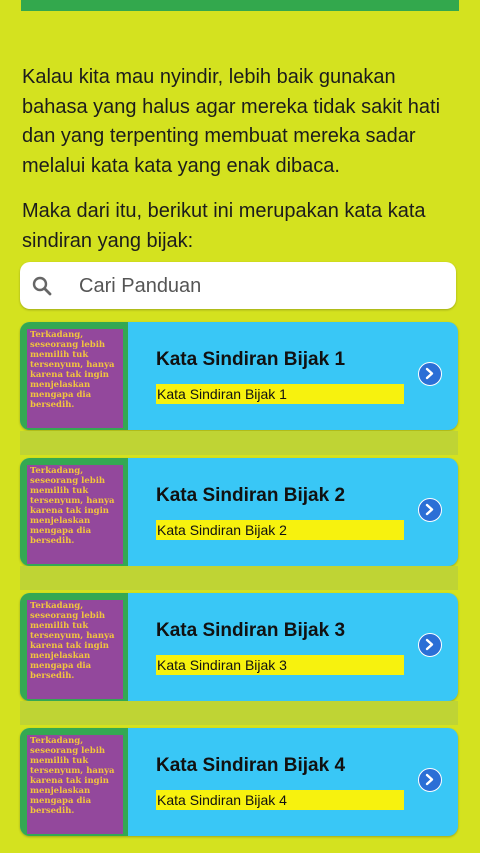 The width and height of the screenshot is (480, 853). What do you see at coordinates (280, 530) in the screenshot?
I see `item-subtitle: Kata Sindiran Bijak 2` at bounding box center [280, 530].